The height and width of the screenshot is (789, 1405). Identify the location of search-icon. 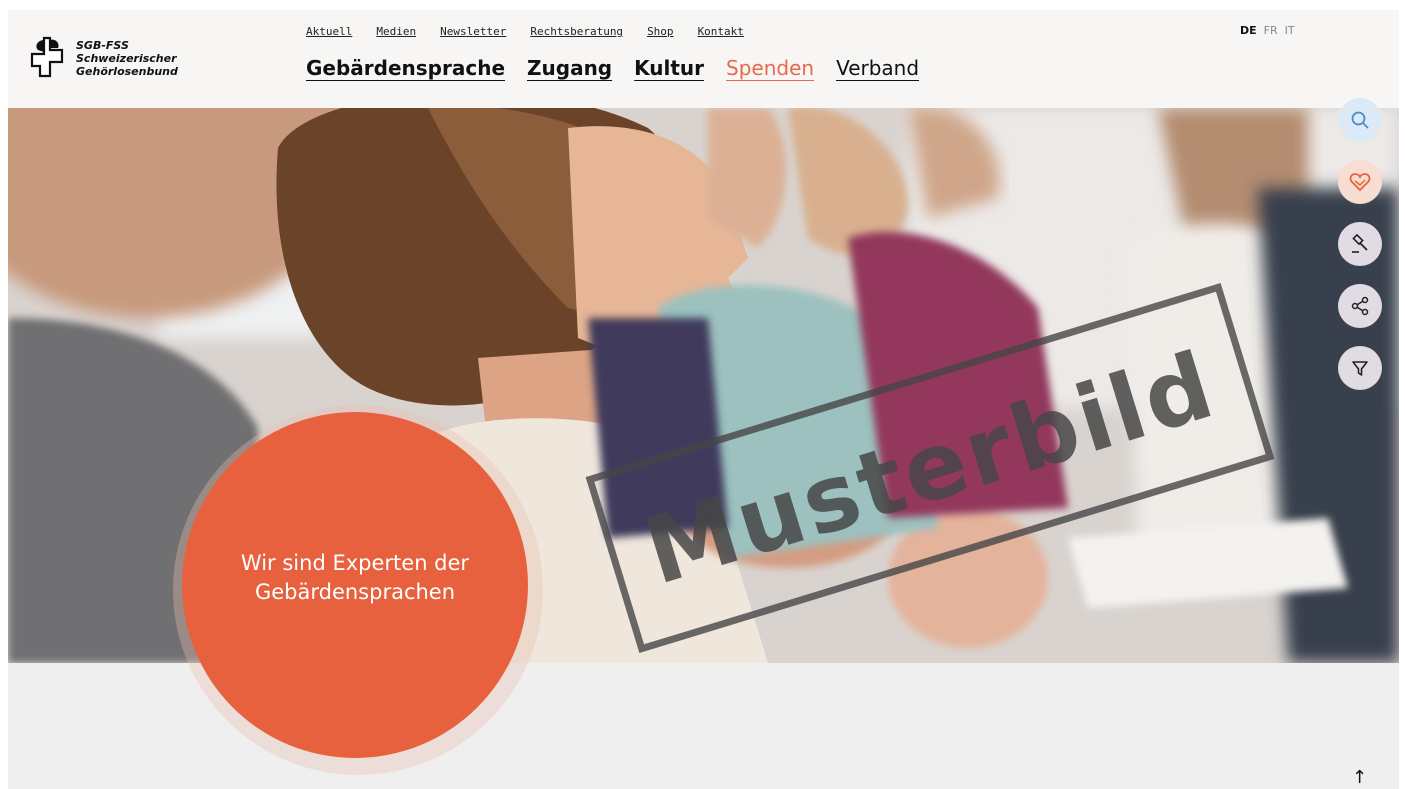
(1360, 120).